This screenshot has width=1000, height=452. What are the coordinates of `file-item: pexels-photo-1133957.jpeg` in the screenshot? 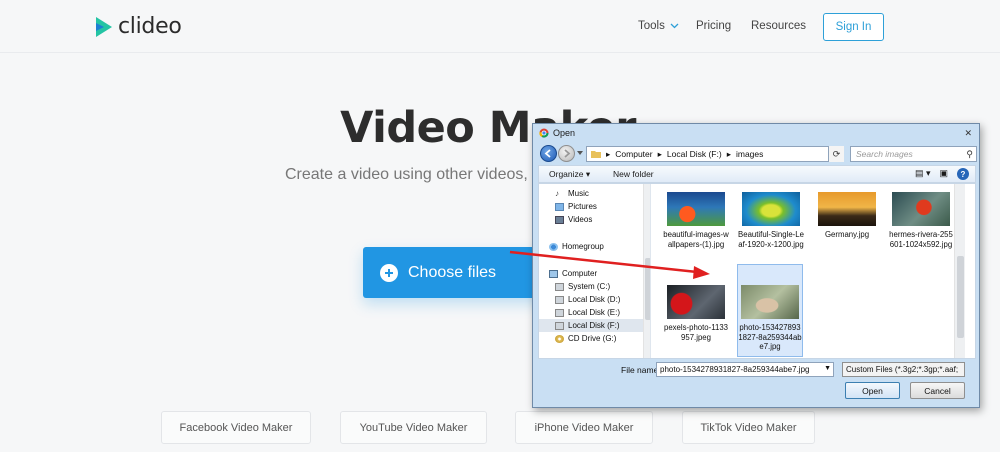 It's located at (696, 313).